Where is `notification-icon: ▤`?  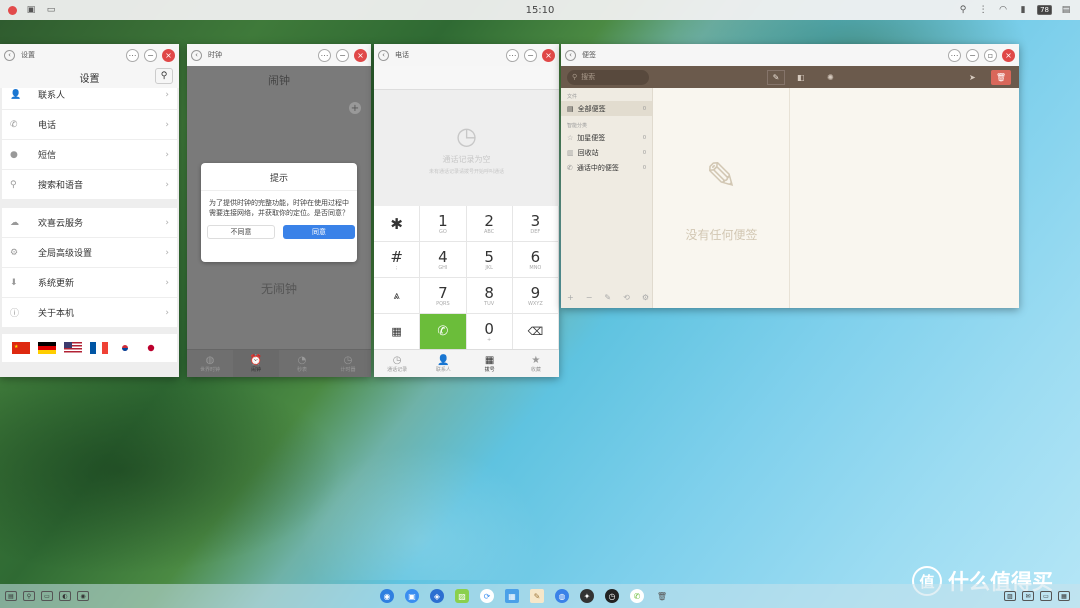 notification-icon: ▤ is located at coordinates (1066, 10).